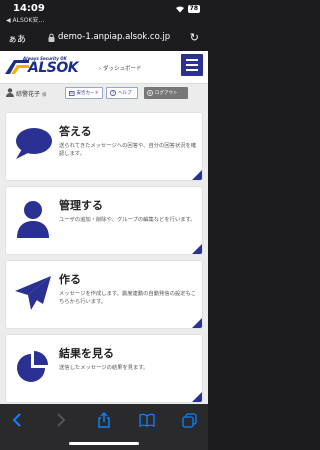  Describe the element at coordinates (72, 93) in the screenshot. I see `card-icon` at that location.